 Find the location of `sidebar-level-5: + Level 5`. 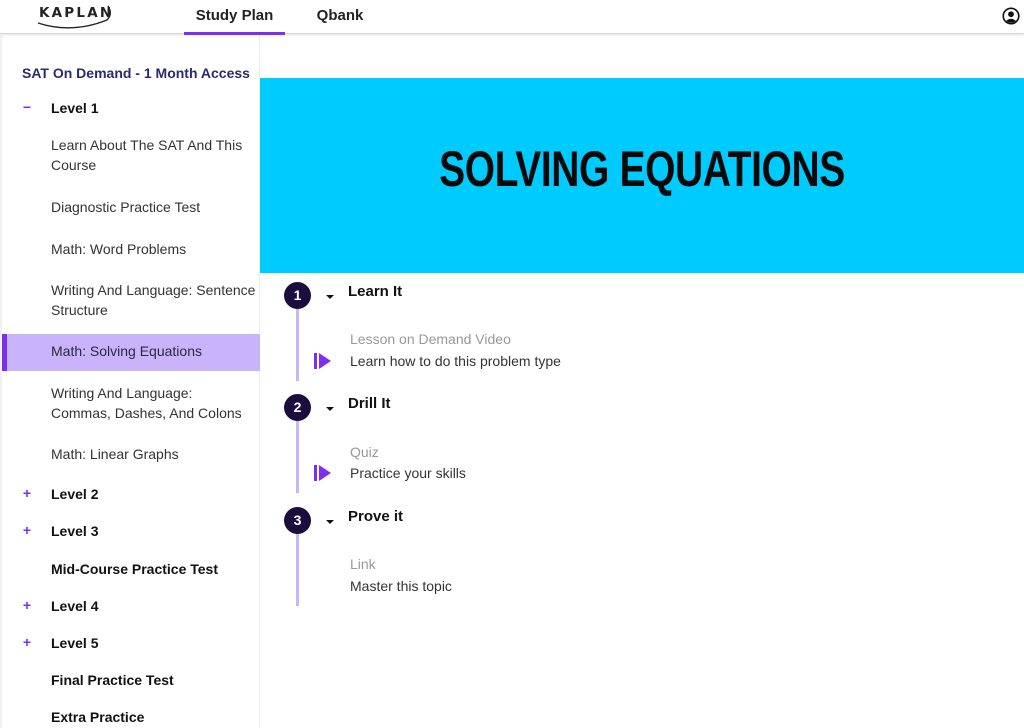

sidebar-level-5: + Level 5 is located at coordinates (131, 644).